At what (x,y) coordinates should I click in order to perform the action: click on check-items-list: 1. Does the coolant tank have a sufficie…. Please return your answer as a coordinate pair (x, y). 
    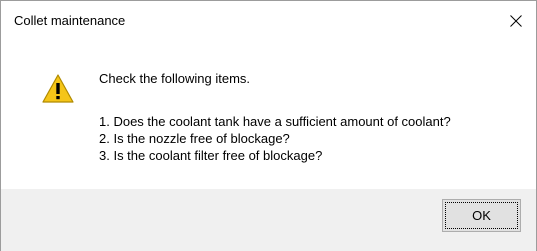
    Looking at the image, I should click on (275, 138).